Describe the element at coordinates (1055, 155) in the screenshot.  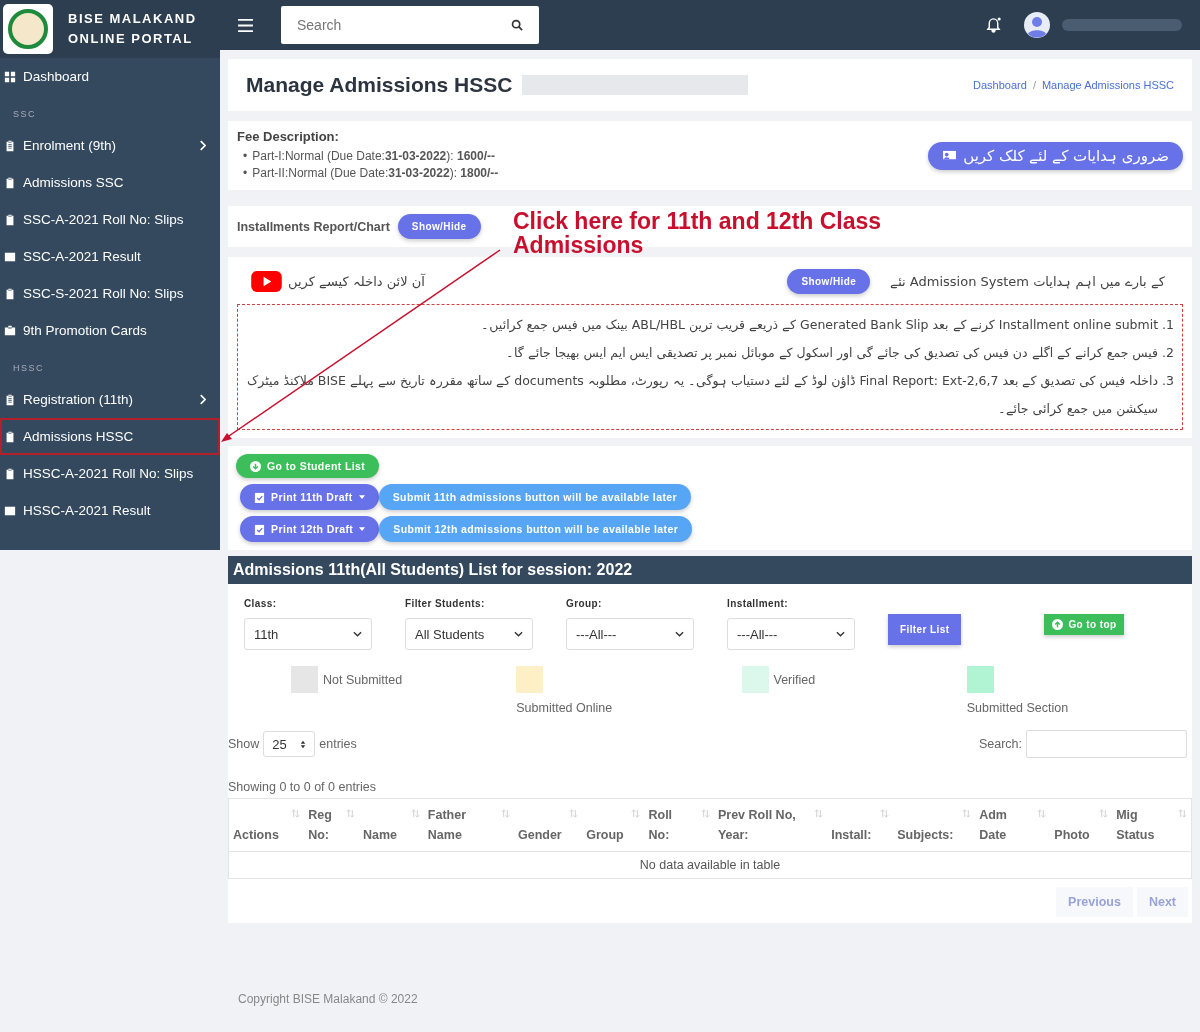
I see `instructions-button: ضروری ہدایات کے لئے کلک کریں` at that location.